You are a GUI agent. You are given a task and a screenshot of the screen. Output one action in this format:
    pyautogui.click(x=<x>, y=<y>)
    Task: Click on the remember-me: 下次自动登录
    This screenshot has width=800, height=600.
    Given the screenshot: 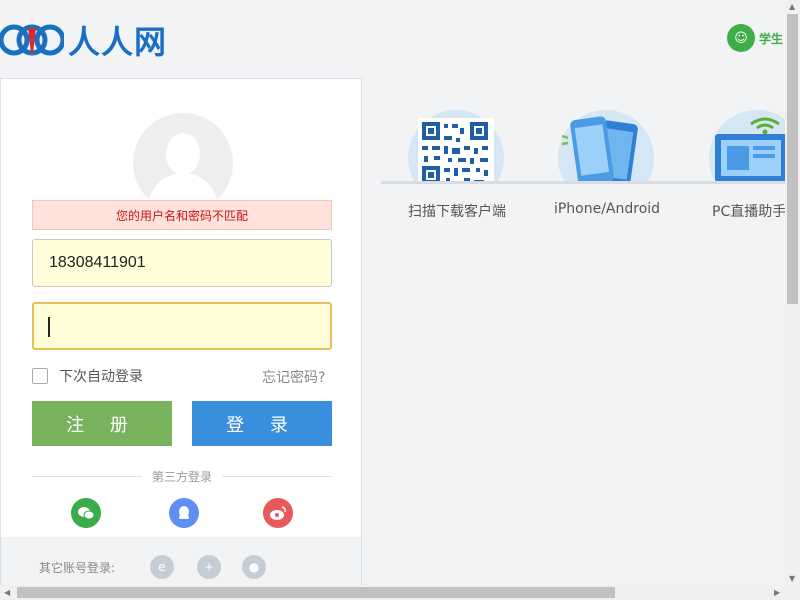 What is the action you would take?
    pyautogui.click(x=87, y=376)
    